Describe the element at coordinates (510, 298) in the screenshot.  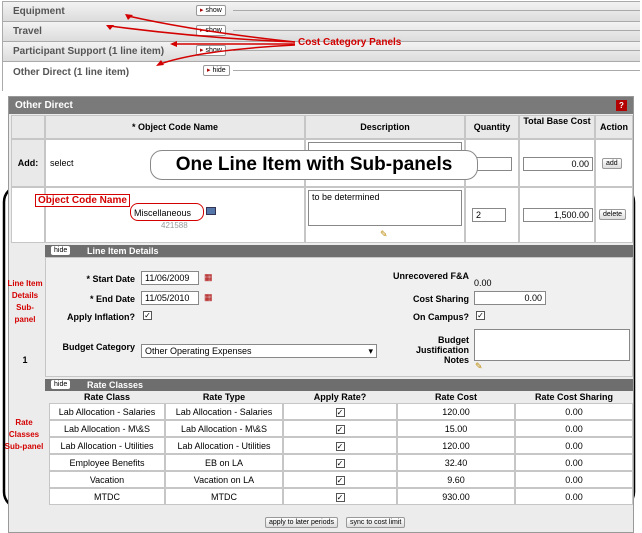
I see `cost-sharing-input: 0.00` at that location.